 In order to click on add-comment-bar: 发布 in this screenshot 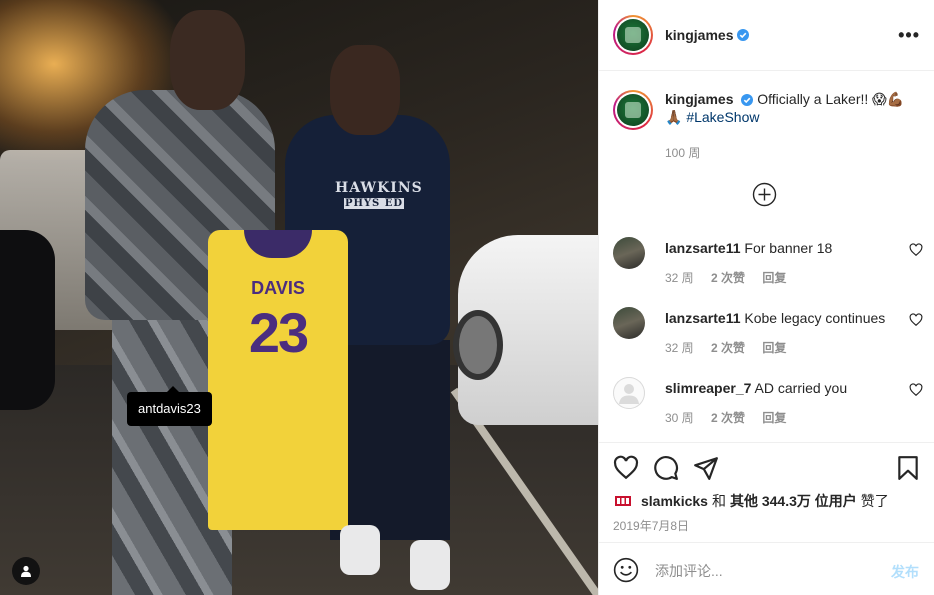, I will do `click(766, 568)`.